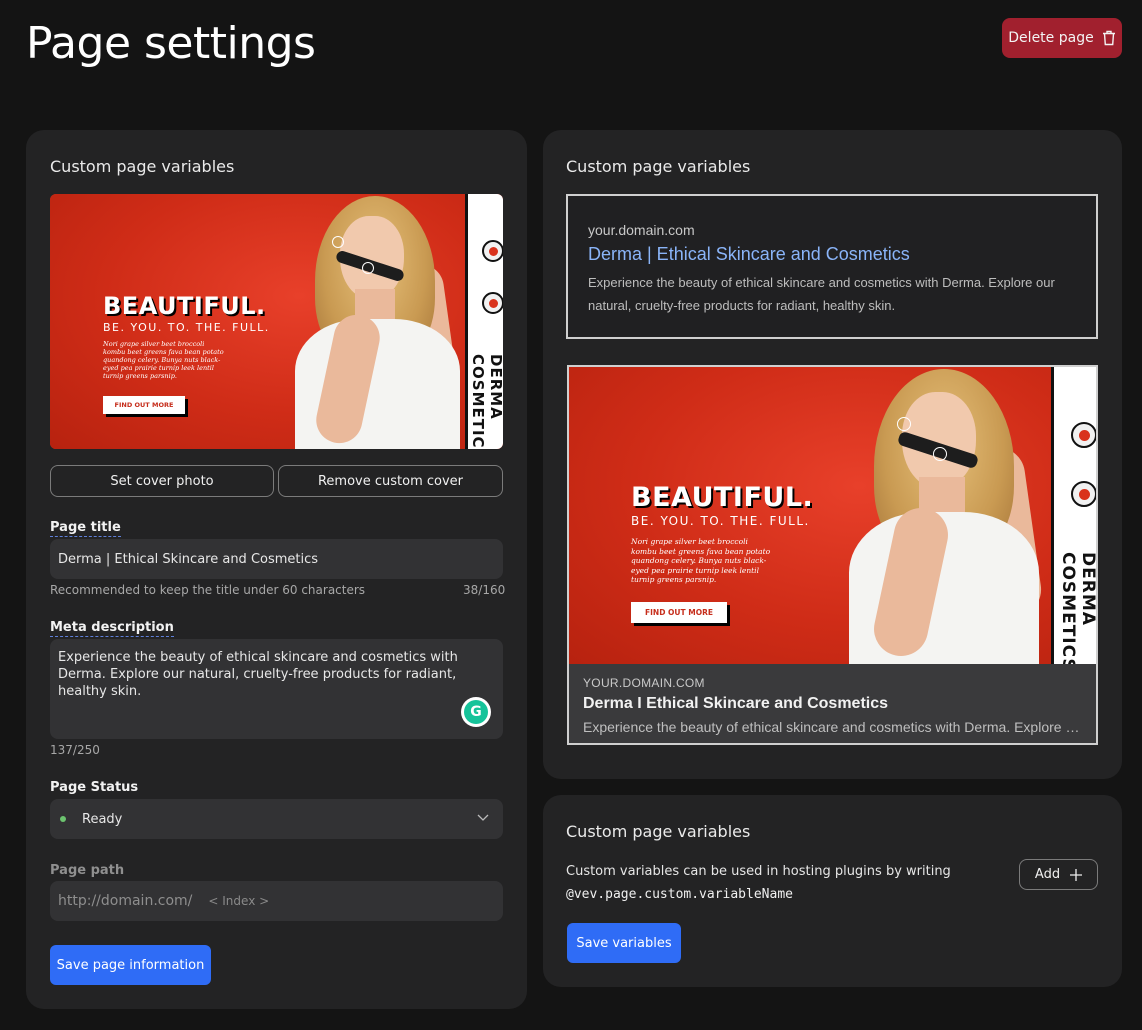  I want to click on cover-cta: FIND OUT MORE, so click(144, 405).